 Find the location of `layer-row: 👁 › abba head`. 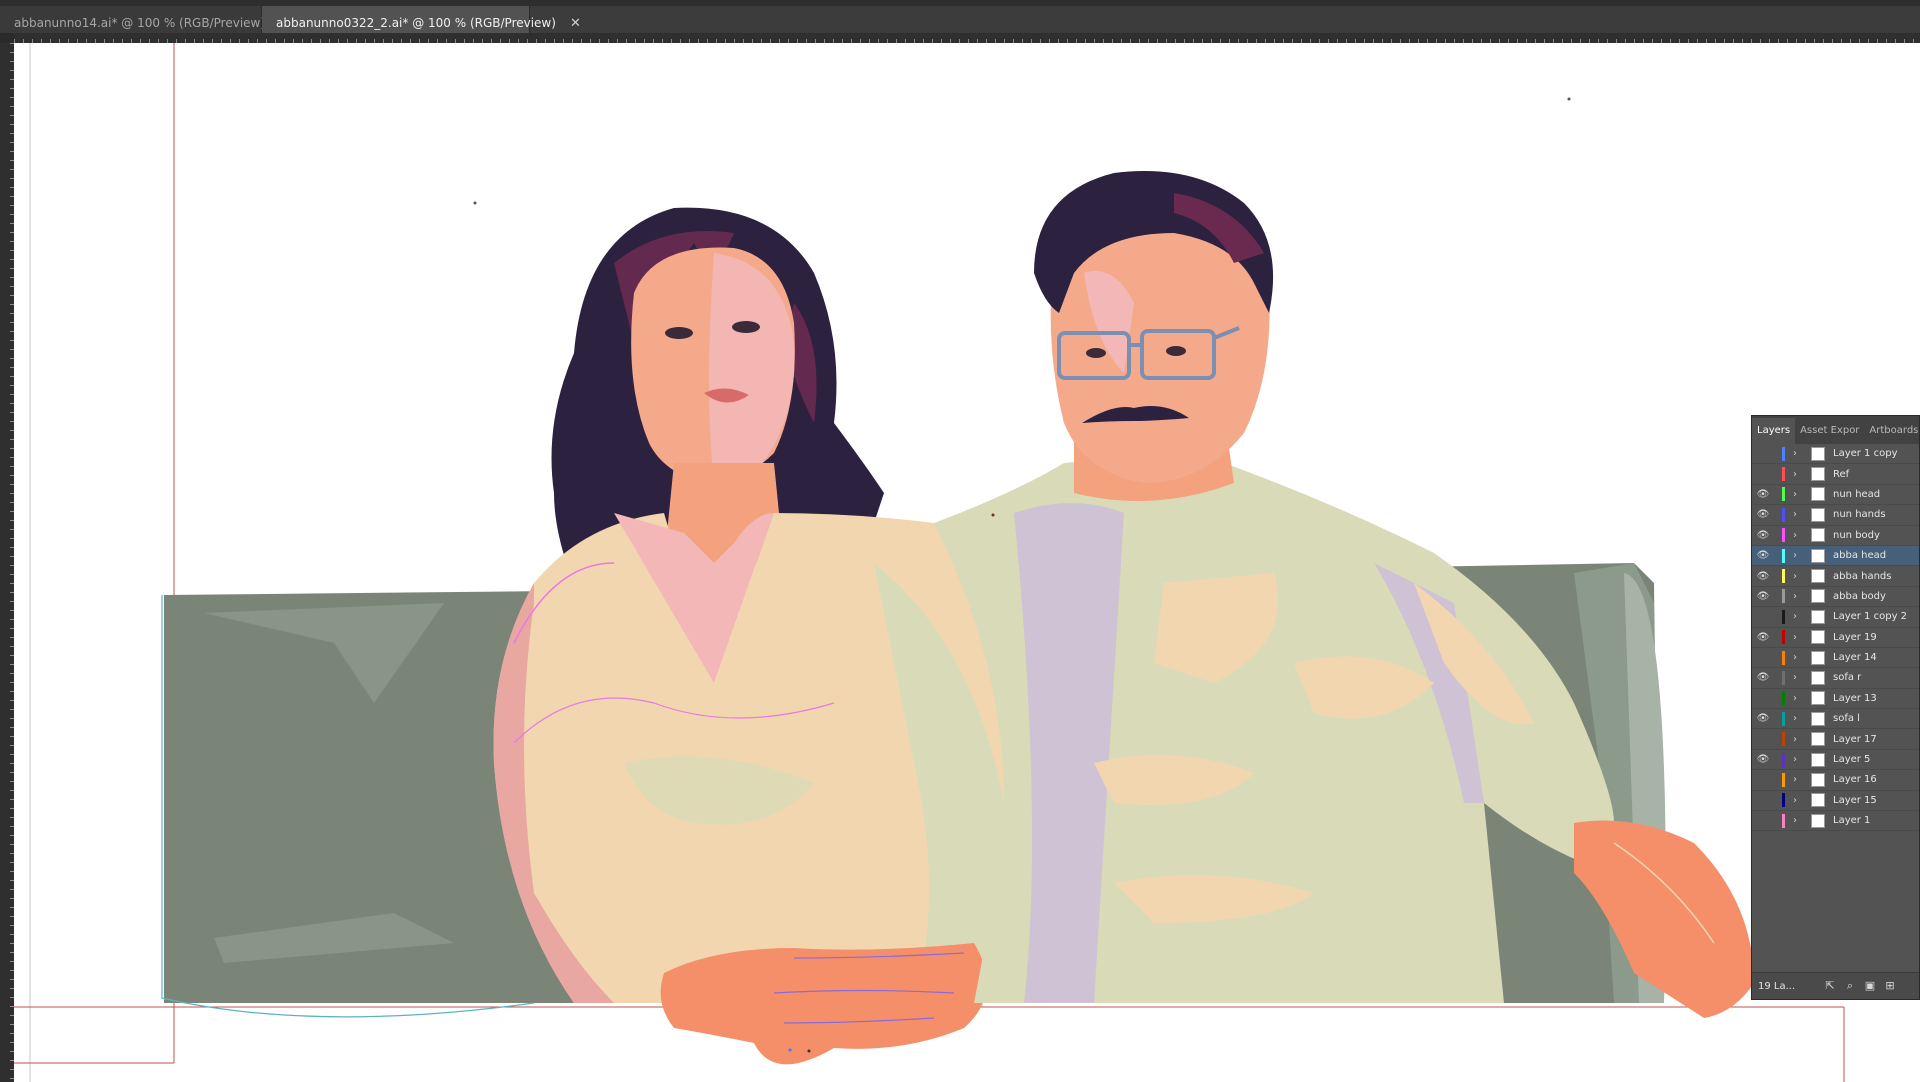

layer-row: 👁 › abba head is located at coordinates (1835, 556).